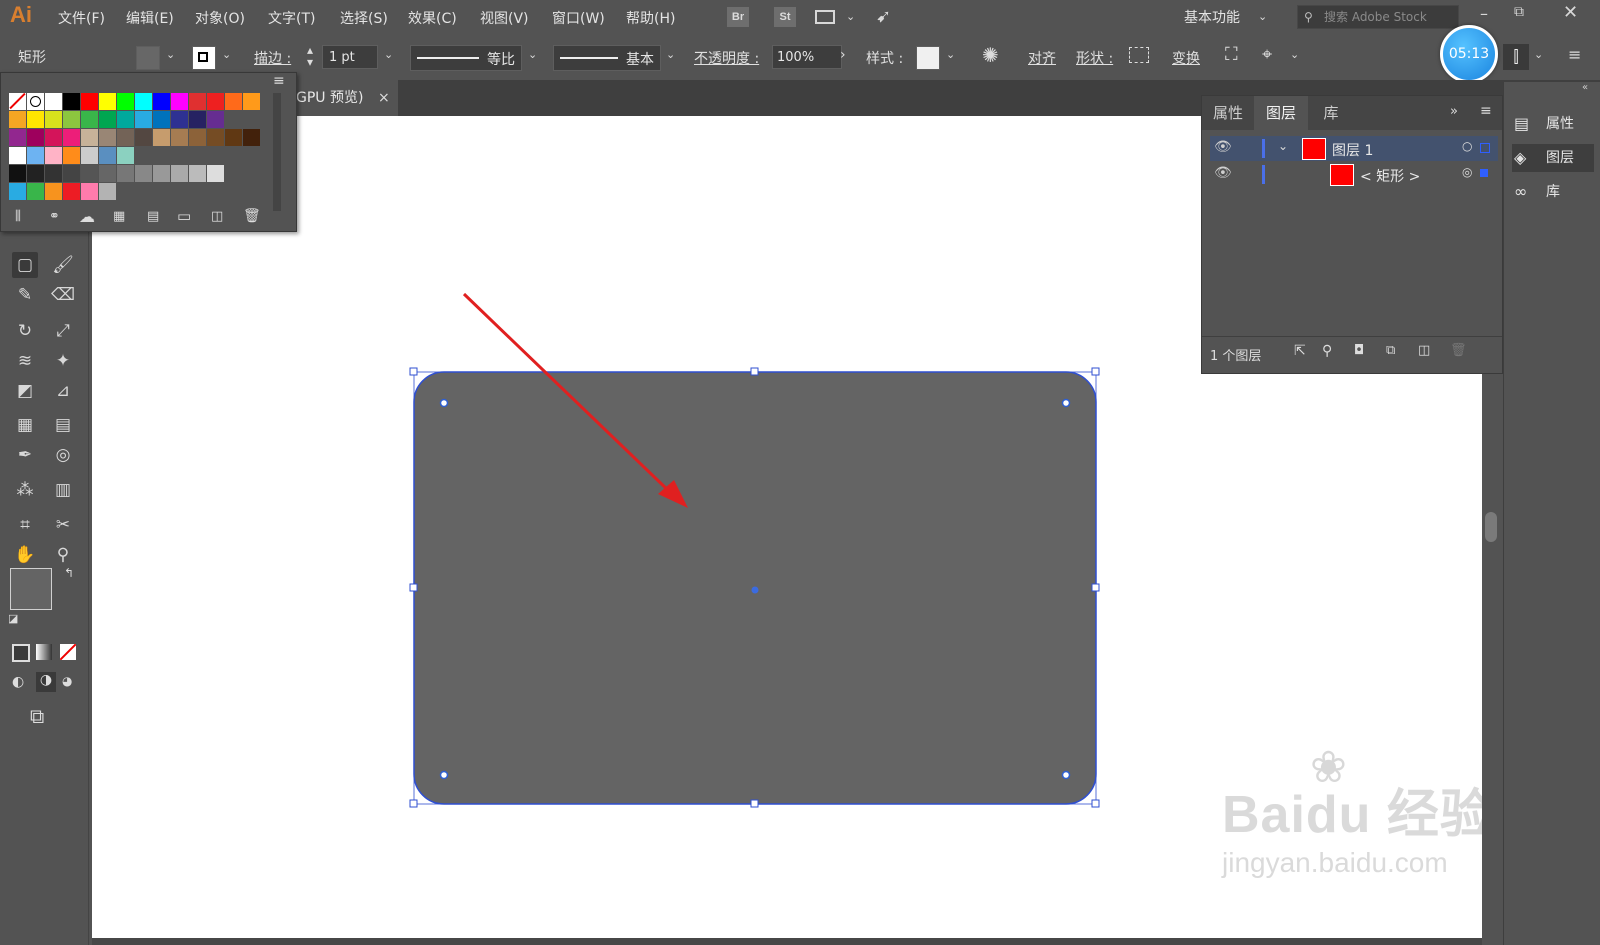 This screenshot has height=945, width=1600. Describe the element at coordinates (310, 56) in the screenshot. I see `stroke-stepper: ▴ ▾` at that location.